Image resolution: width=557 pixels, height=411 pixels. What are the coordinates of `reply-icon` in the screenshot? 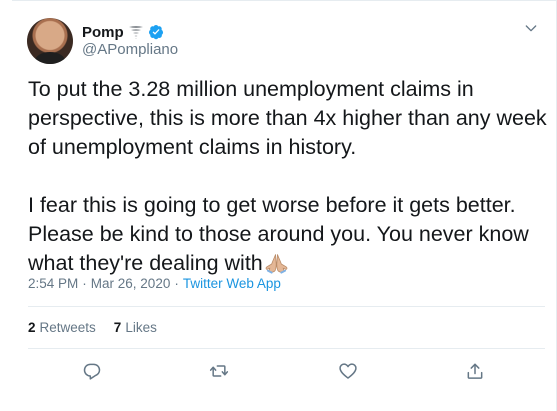 It's located at (92, 373).